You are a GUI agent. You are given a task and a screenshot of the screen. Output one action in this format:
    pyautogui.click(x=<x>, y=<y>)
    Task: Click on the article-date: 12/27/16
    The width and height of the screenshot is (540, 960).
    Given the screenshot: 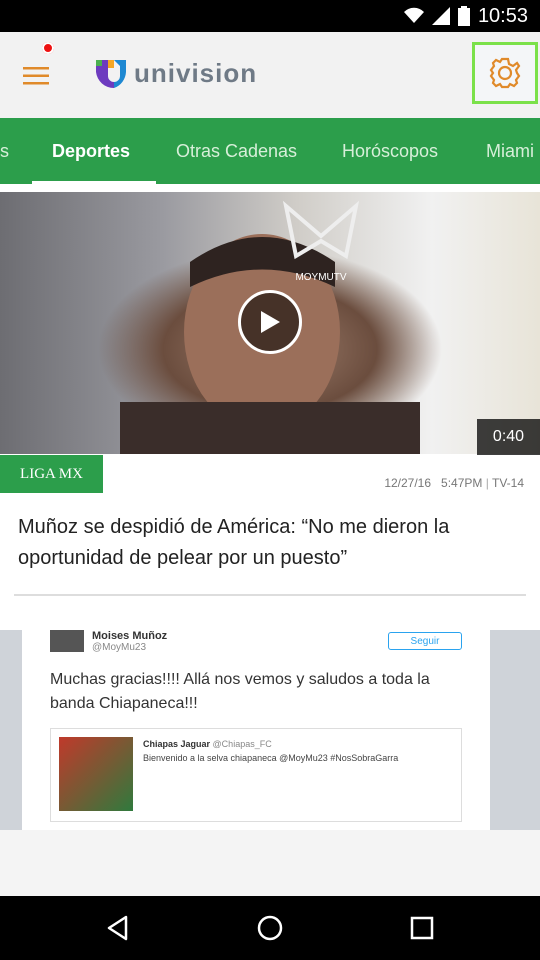 What is the action you would take?
    pyautogui.click(x=408, y=483)
    